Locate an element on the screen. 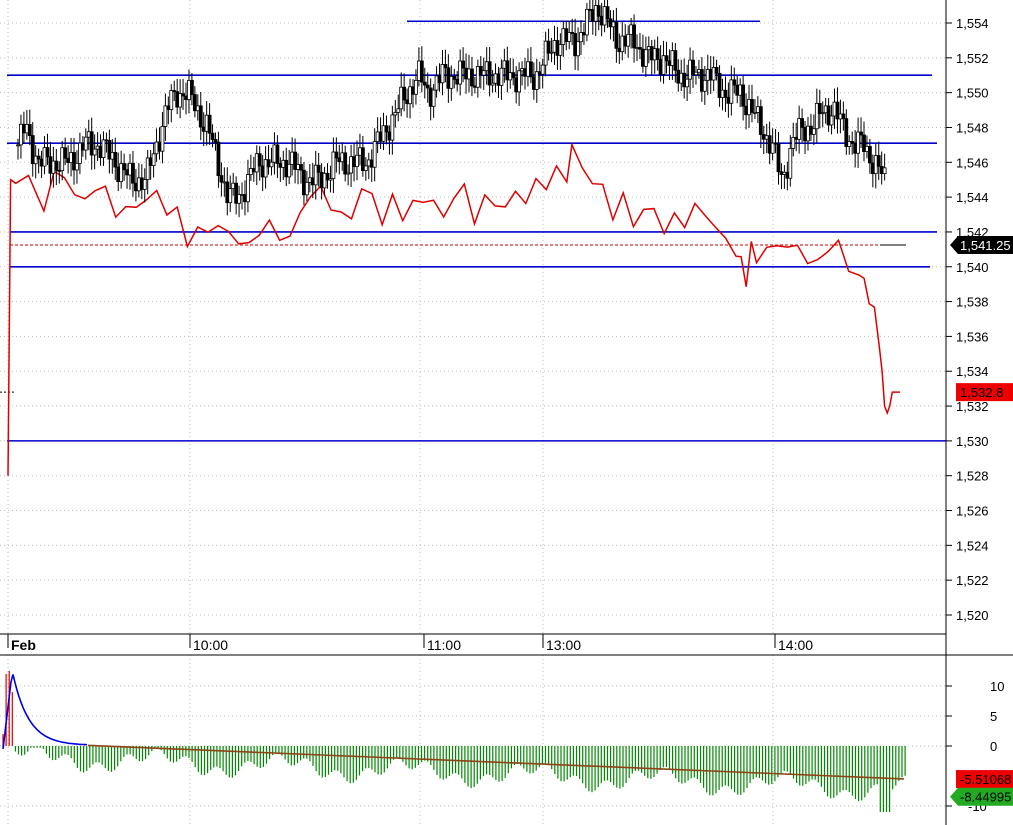  price-tick-label: 1,544 is located at coordinates (972, 197).